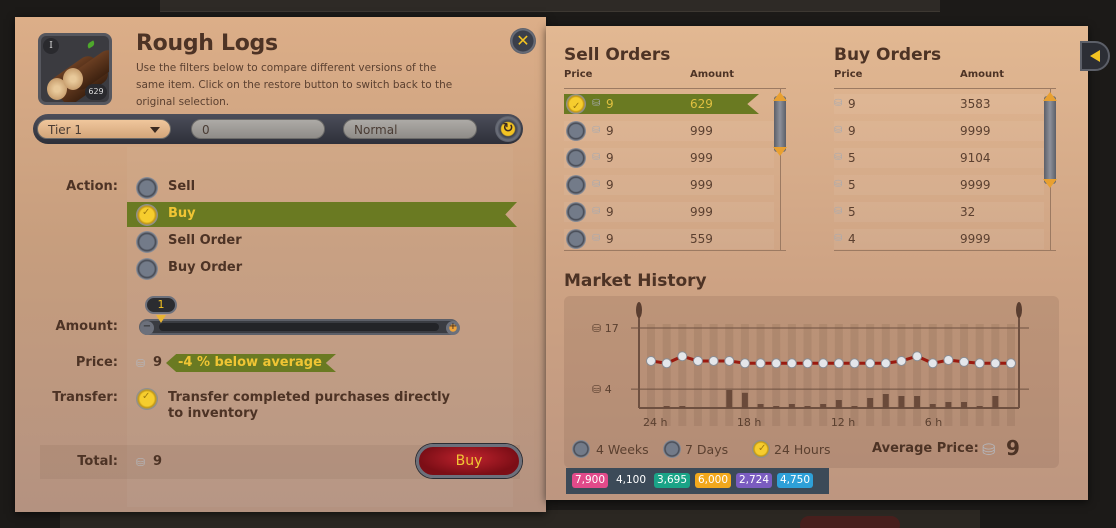 Image resolution: width=1116 pixels, height=528 pixels. What do you see at coordinates (802, 449) in the screenshot?
I see `period-label-24-hours: 24 Hours` at bounding box center [802, 449].